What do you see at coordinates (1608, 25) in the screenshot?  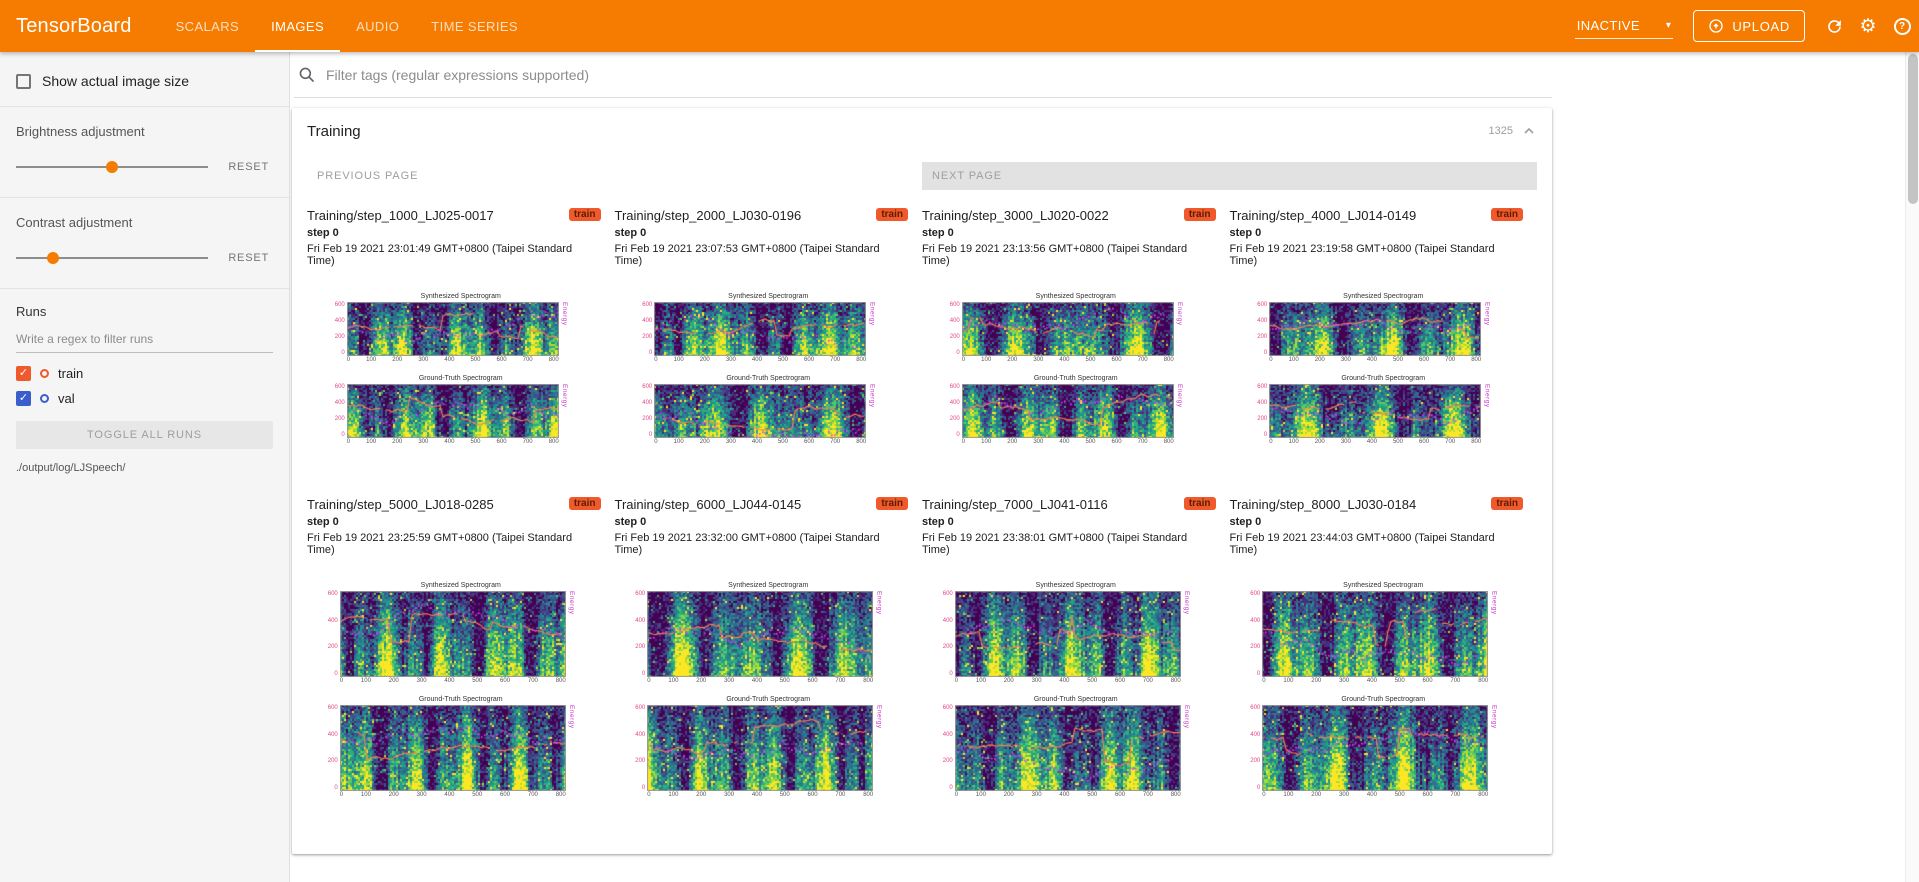 I see `status-dropdown-value: INACTIVE` at bounding box center [1608, 25].